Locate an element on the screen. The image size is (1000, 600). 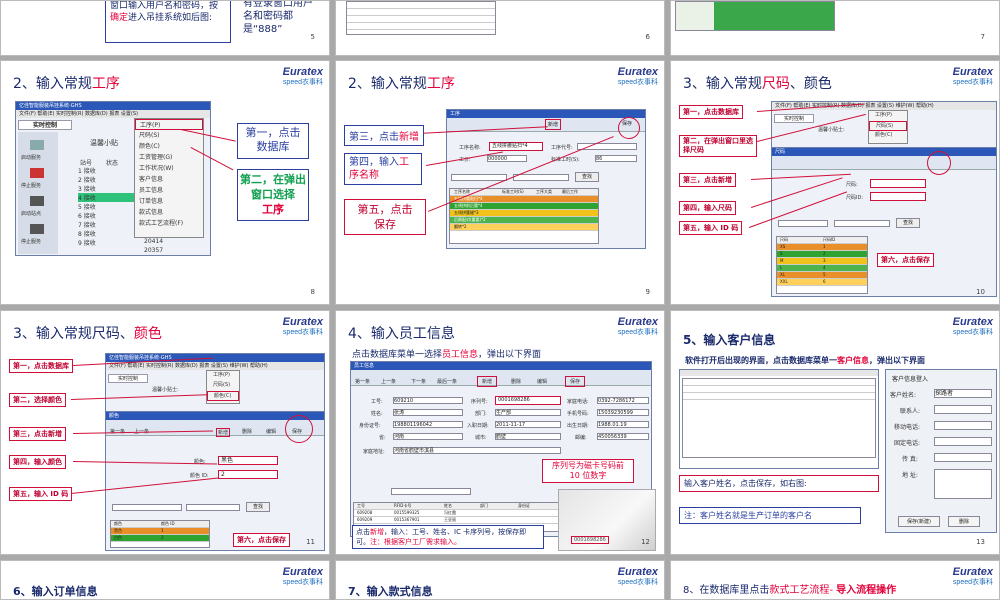
list-item: 6 接收 is located at coordinates (108, 215).